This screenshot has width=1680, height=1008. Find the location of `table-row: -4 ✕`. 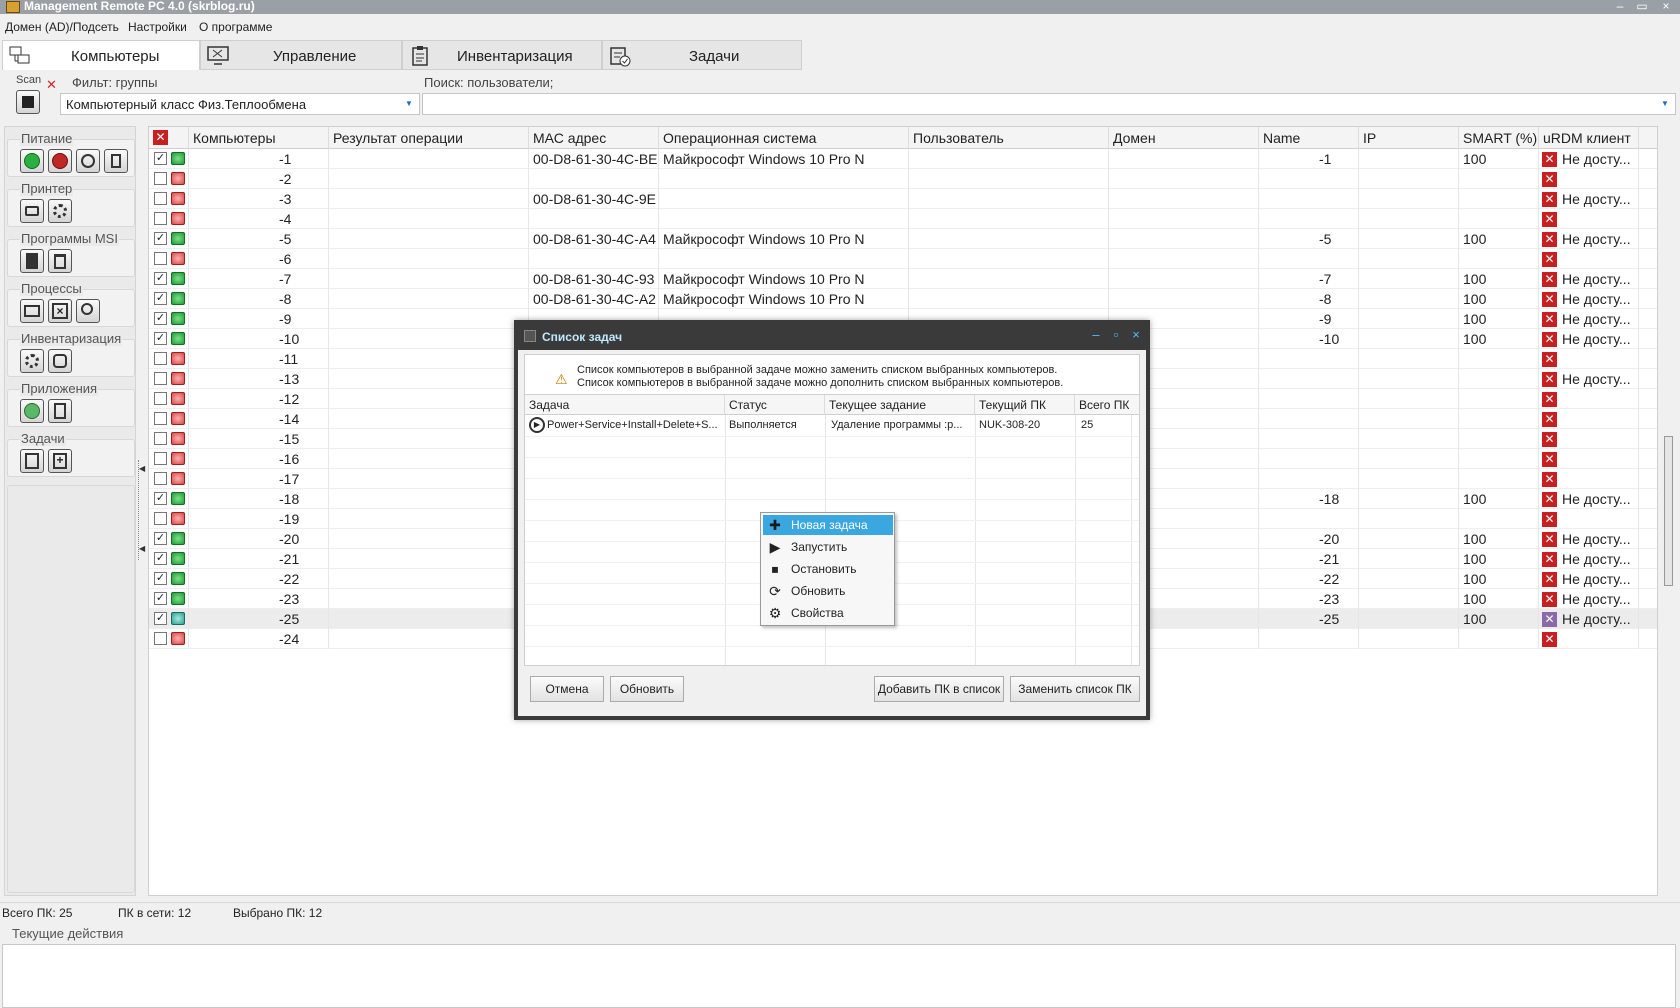

table-row: -4 ✕ is located at coordinates (903, 219).